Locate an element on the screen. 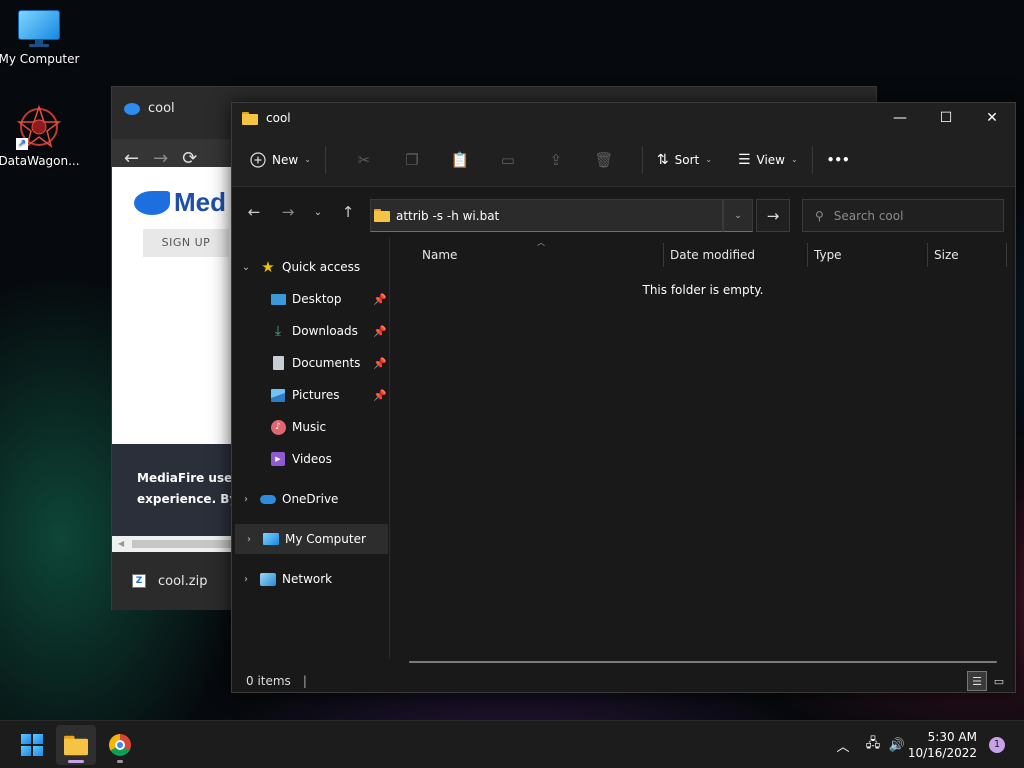 Image resolution: width=1024 pixels, height=768 pixels. delete-icon: 🗑 is located at coordinates (604, 160).